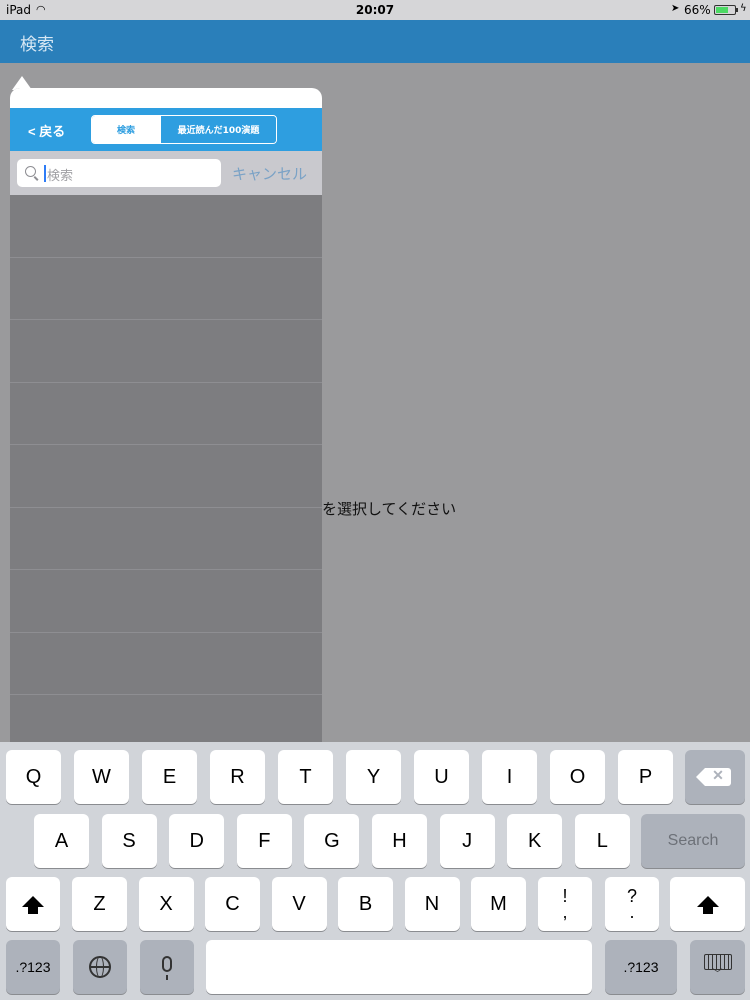 The height and width of the screenshot is (1000, 750). I want to click on clock: 20:07, so click(375, 10).